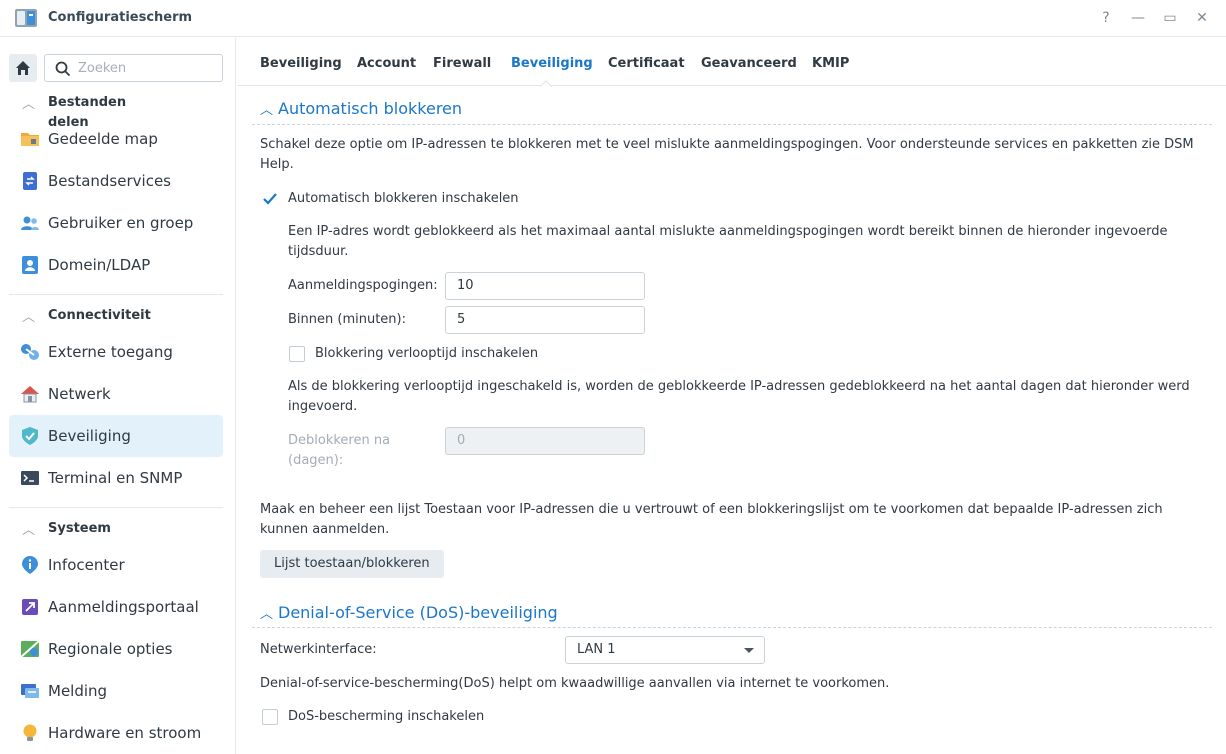 The image size is (1226, 754). I want to click on group-header-auto-block: ︿ Automatisch blokkeren, so click(361, 108).